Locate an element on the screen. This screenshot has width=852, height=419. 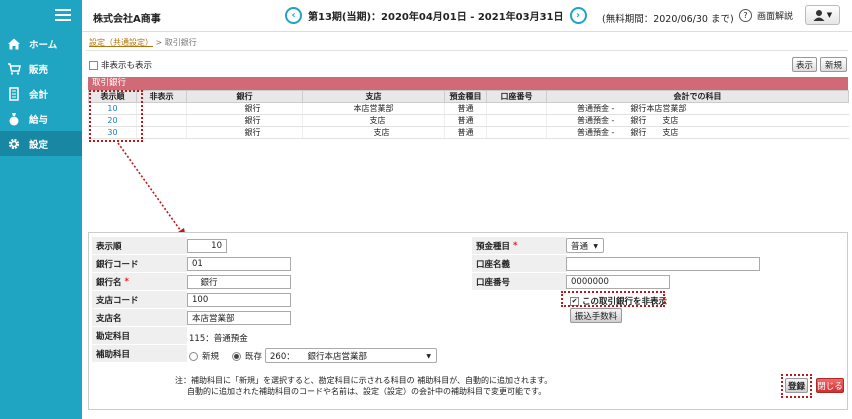
account-number-input: 0000000 is located at coordinates (618, 282).